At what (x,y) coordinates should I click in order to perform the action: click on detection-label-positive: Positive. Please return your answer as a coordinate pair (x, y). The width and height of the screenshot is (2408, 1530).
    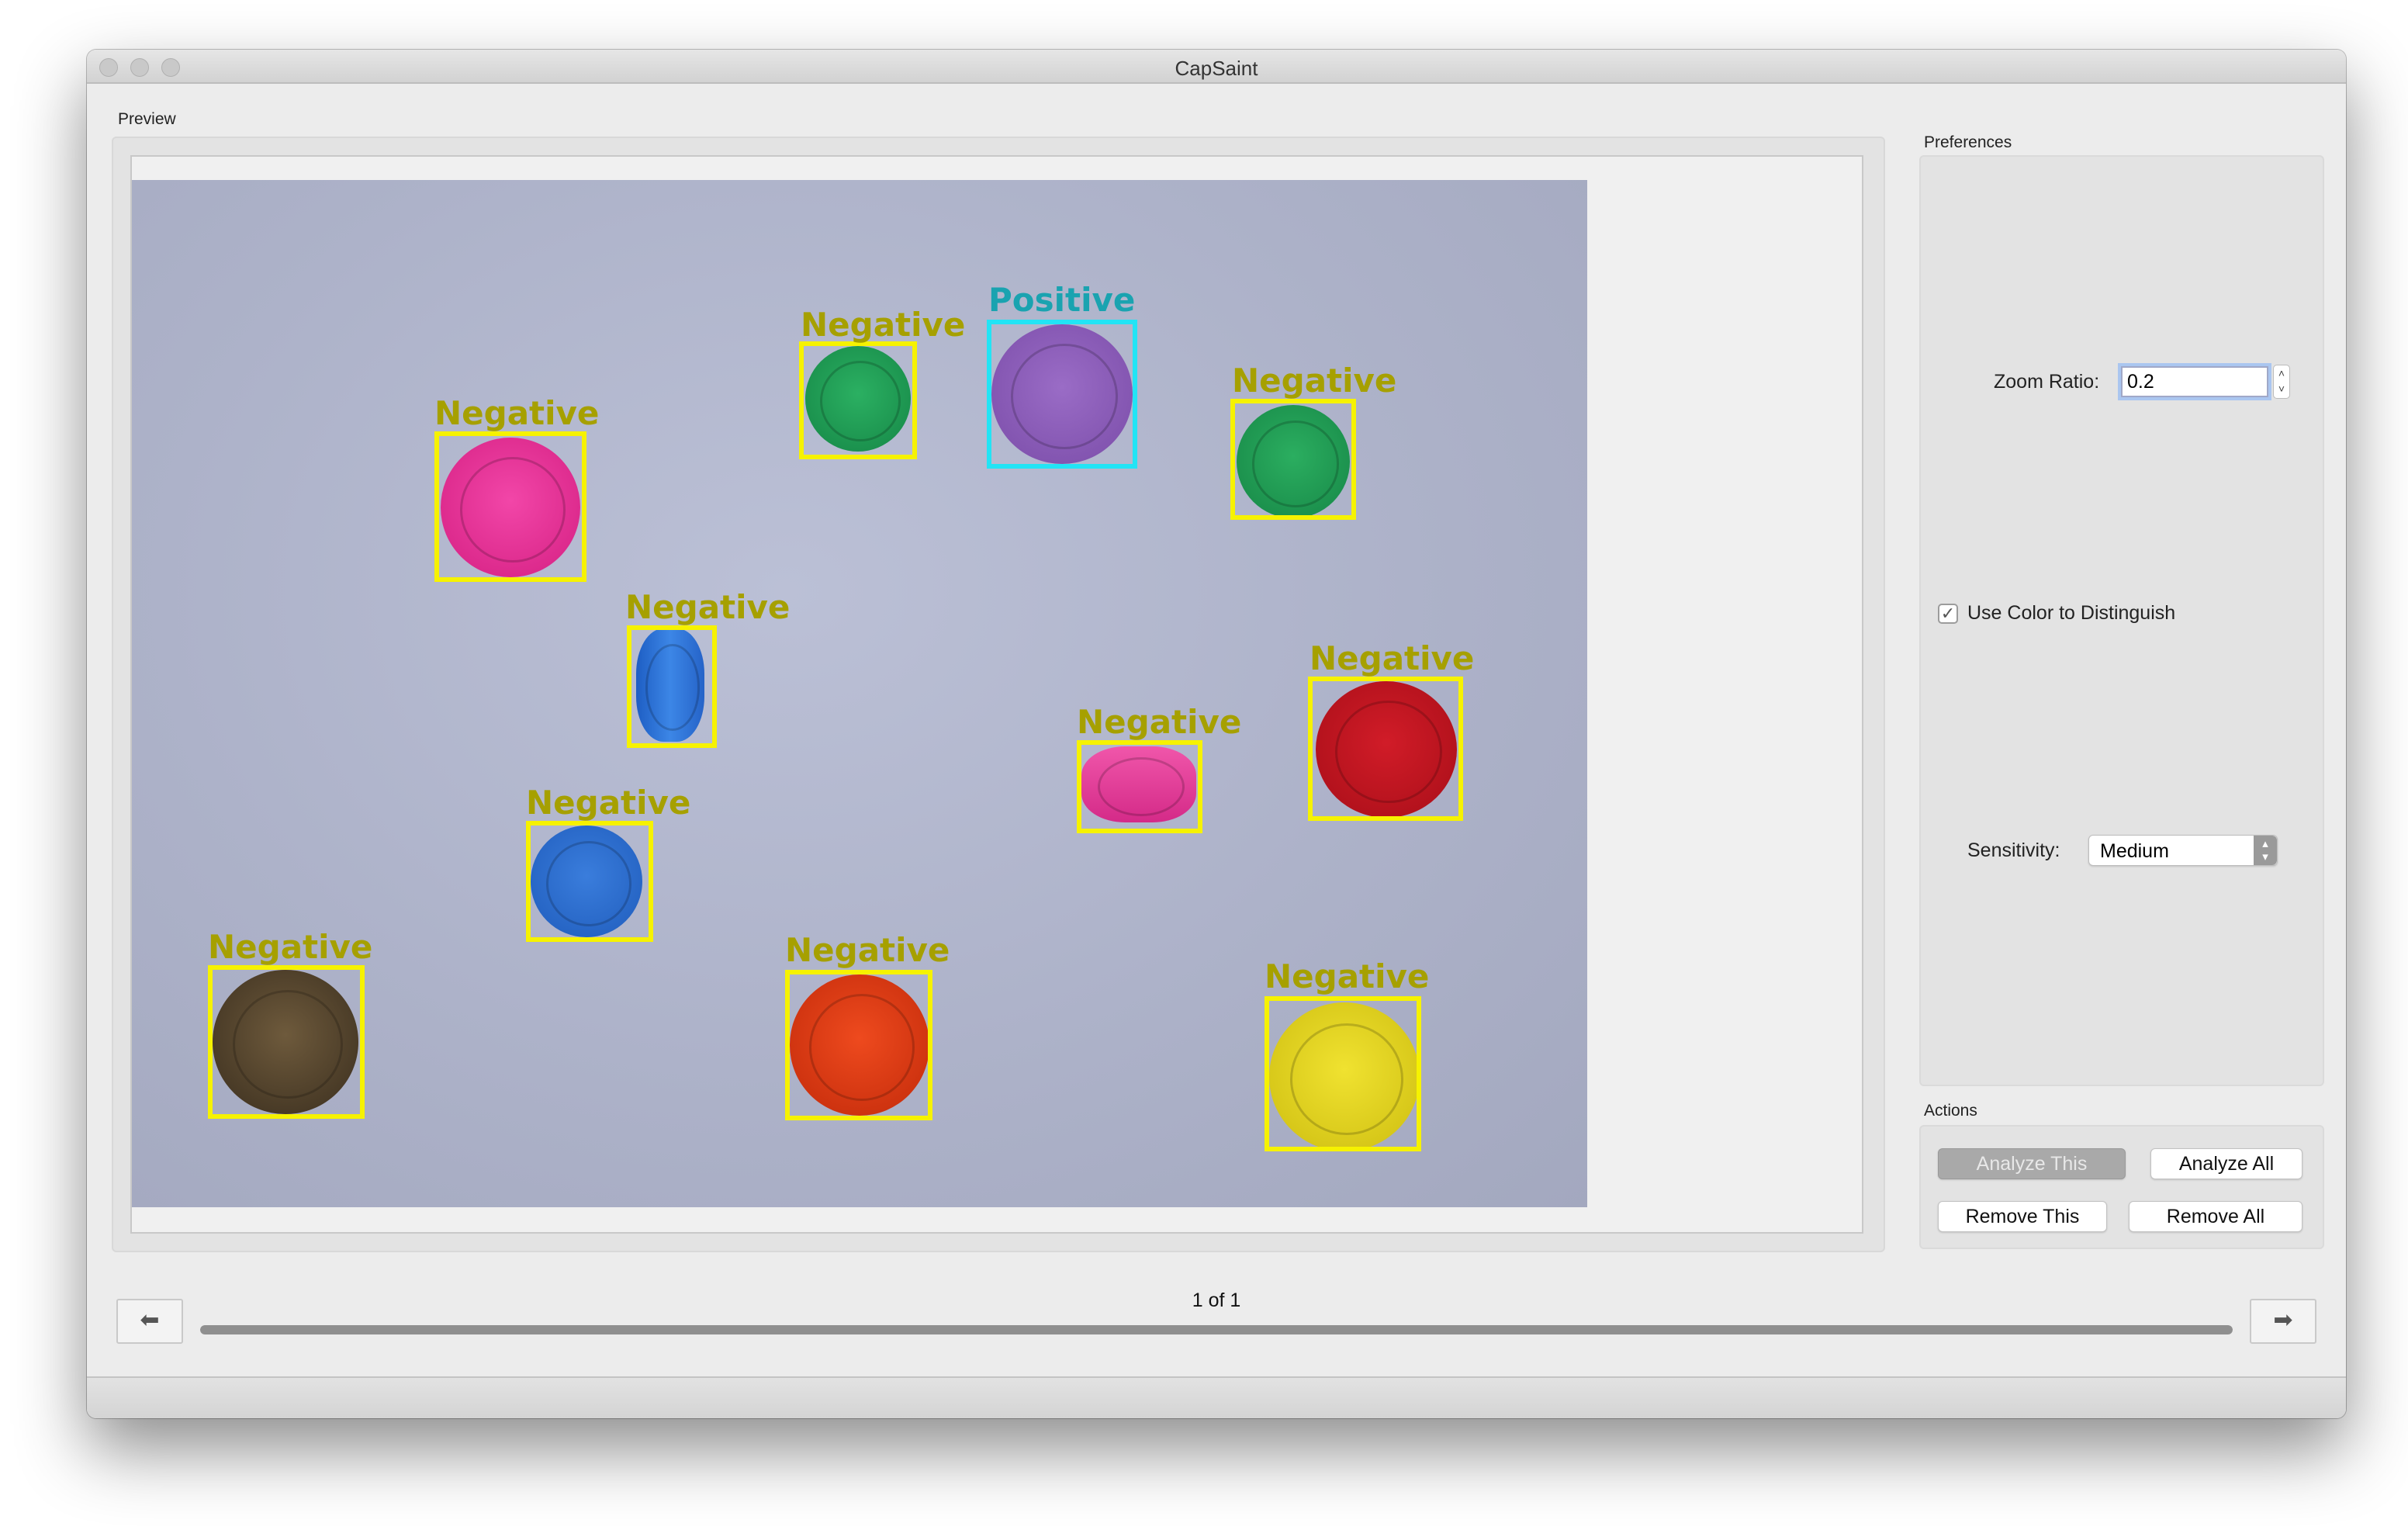
    Looking at the image, I should click on (1062, 300).